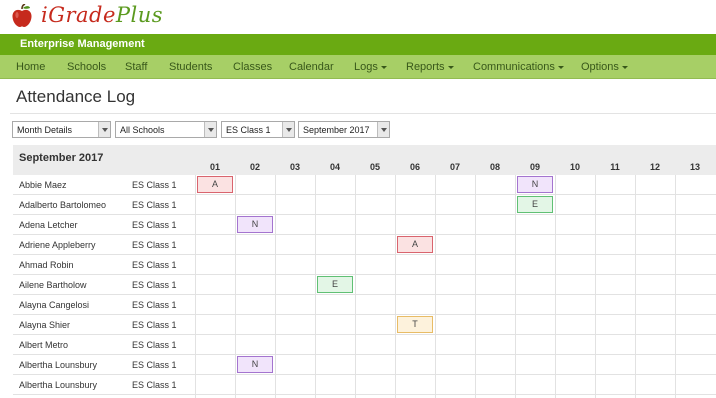  What do you see at coordinates (57, 245) in the screenshot?
I see `student-name: Adriene Appleberry` at bounding box center [57, 245].